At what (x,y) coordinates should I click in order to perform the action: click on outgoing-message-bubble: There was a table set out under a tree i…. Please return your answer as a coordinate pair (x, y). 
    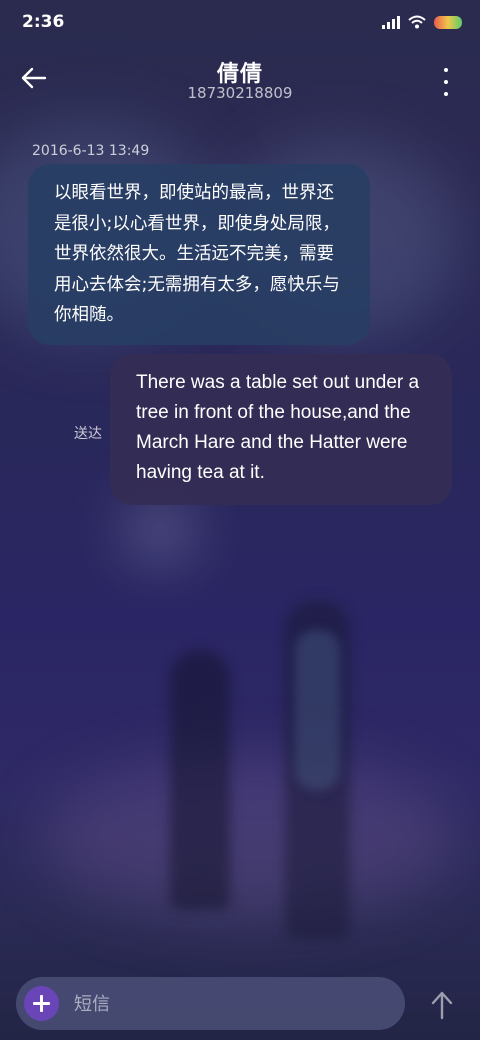
    Looking at the image, I should click on (281, 429).